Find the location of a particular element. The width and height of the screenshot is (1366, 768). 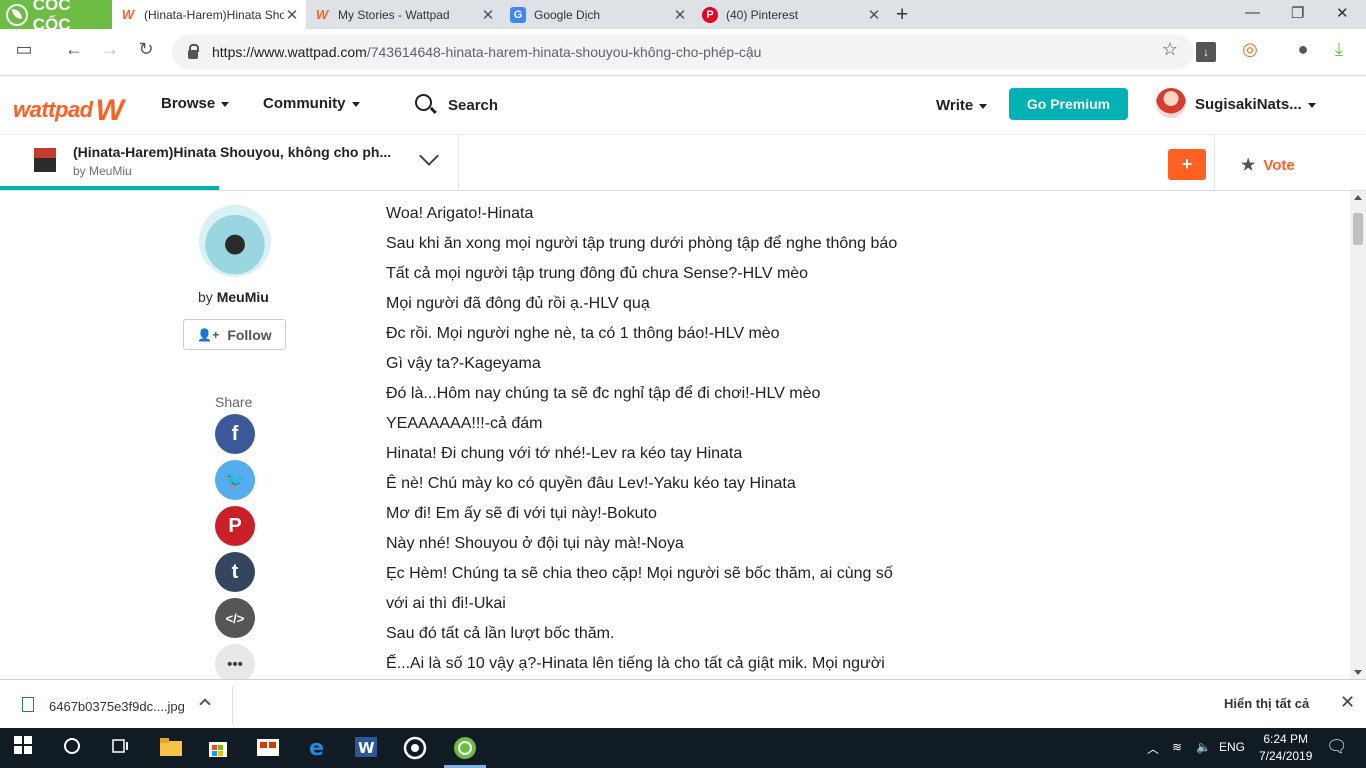

reload-icon: ↻ is located at coordinates (146, 49).